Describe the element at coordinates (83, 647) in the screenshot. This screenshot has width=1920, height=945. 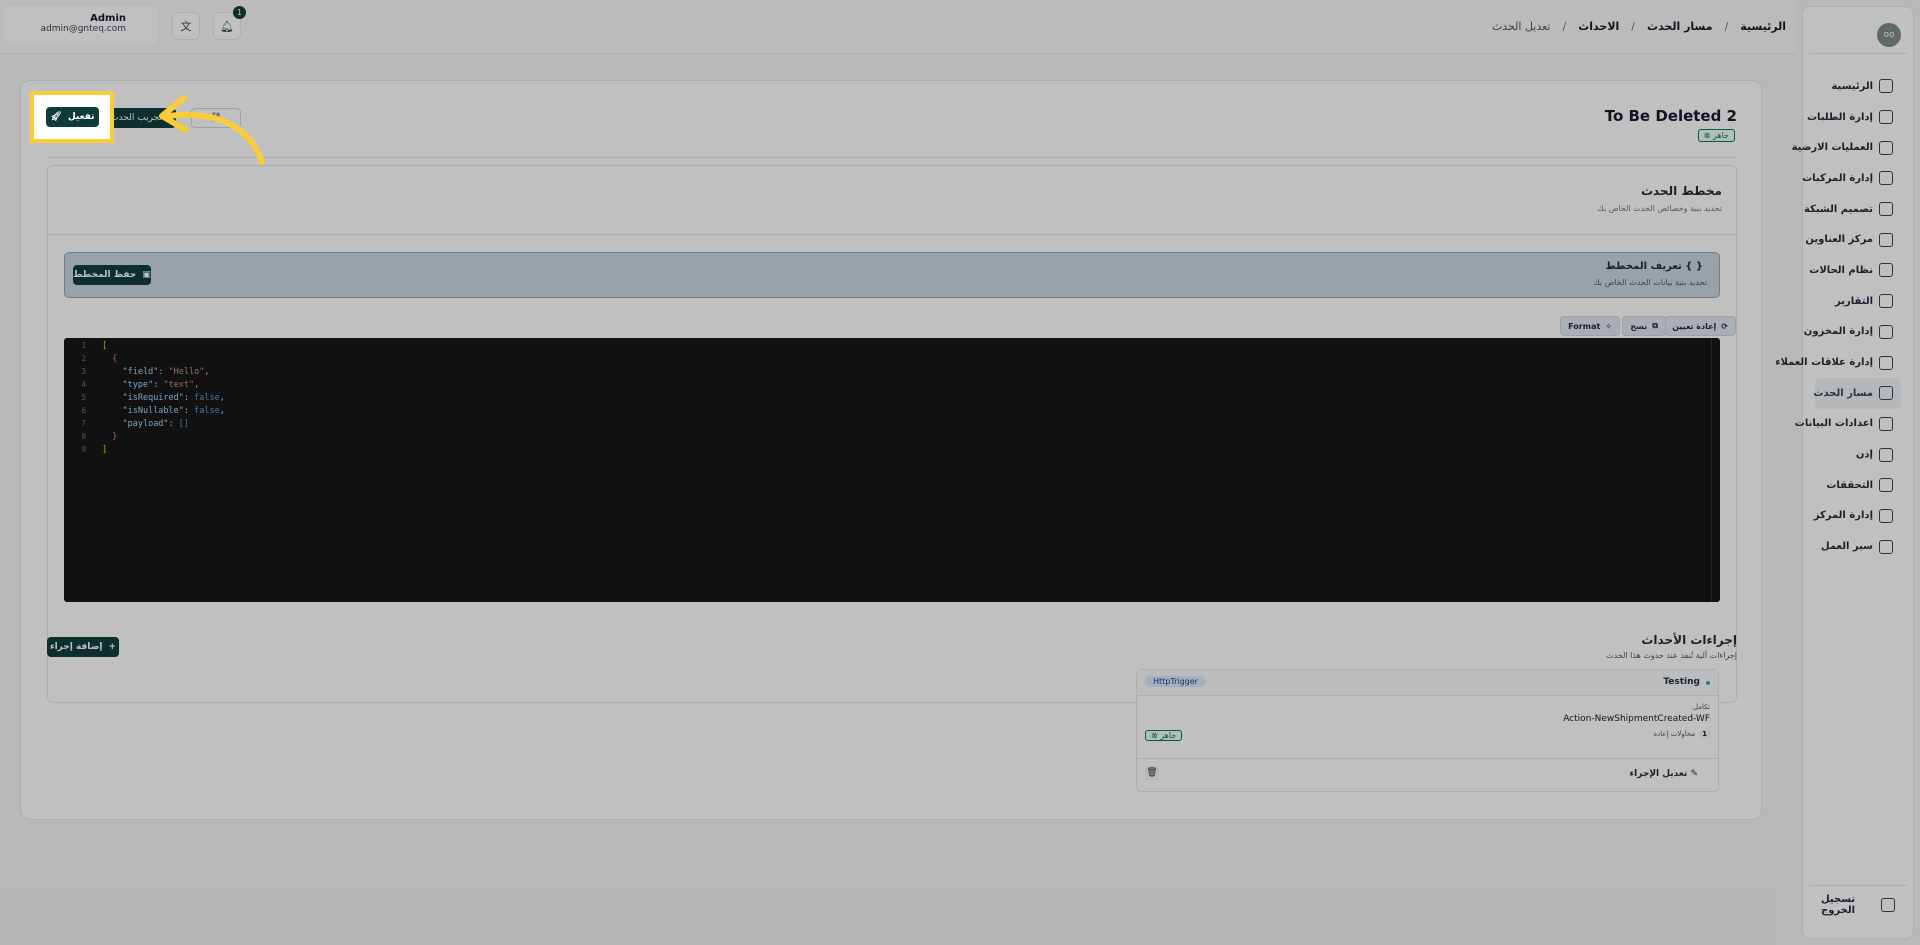
I see `add-action-button: إضافة إجراء +` at that location.